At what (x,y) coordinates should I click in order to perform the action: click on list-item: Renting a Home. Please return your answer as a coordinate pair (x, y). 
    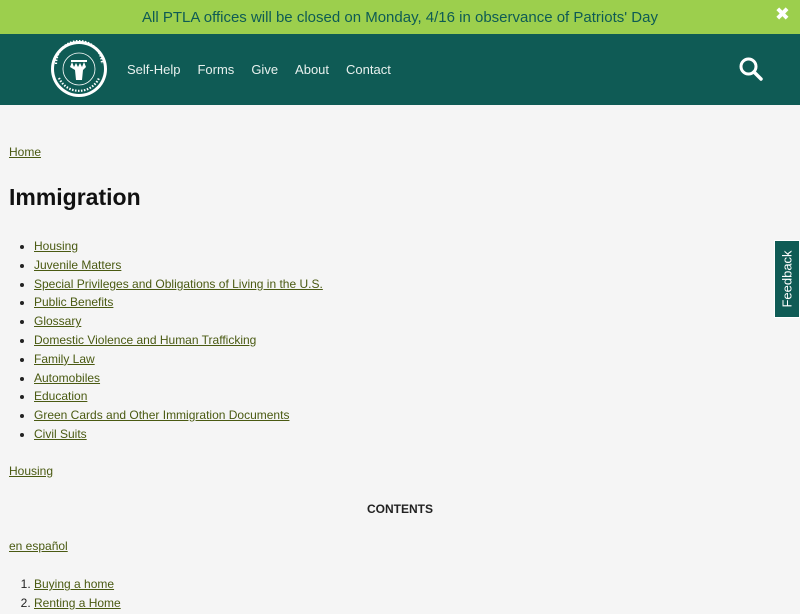
    Looking at the image, I should click on (77, 604).